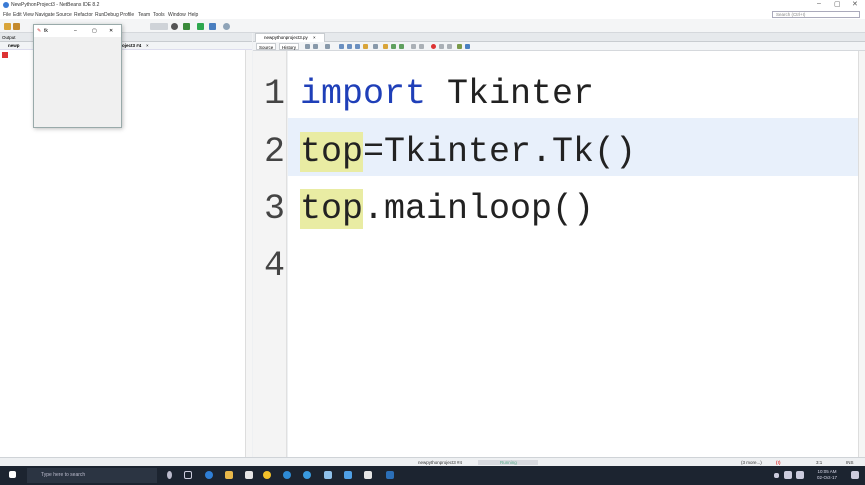 The width and height of the screenshot is (865, 485). I want to click on taskbar-clock: 10:05 AM 02-Oct-17, so click(827, 475).